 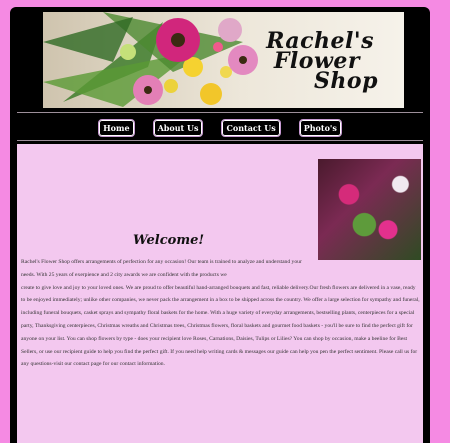 I want to click on logo-text-line3: Shop, so click(x=346, y=81).